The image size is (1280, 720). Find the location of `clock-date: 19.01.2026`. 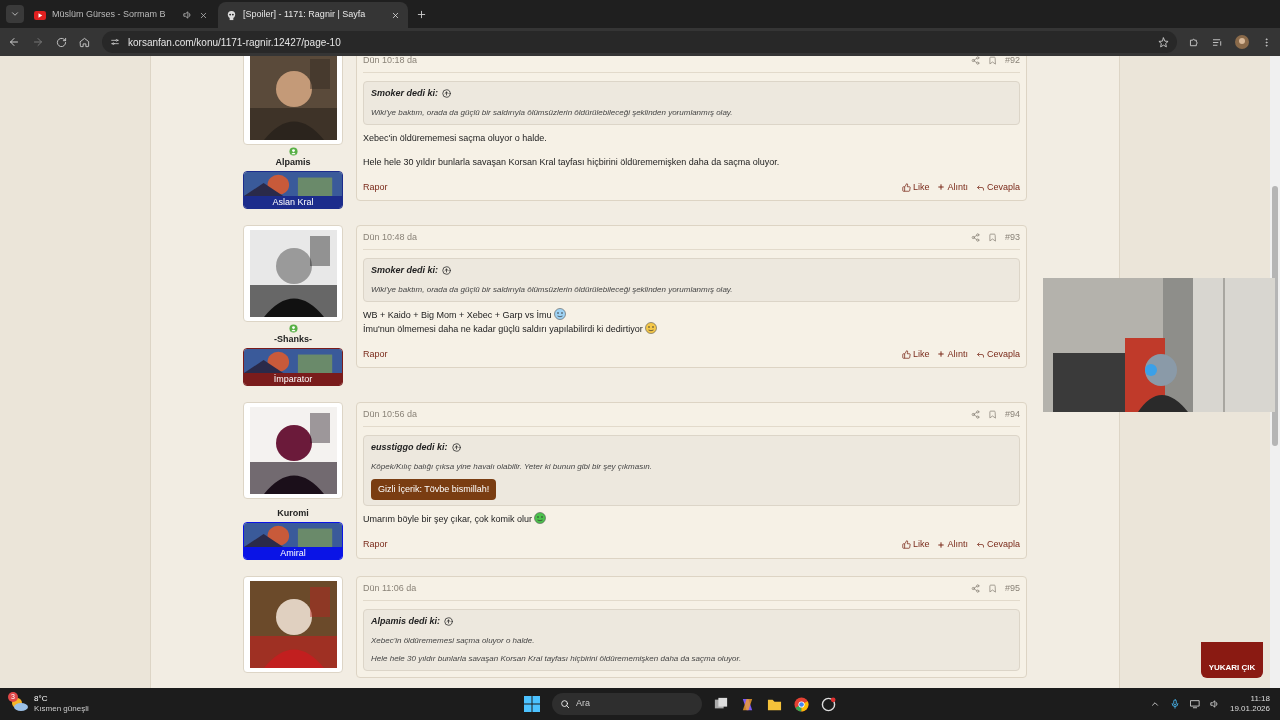

clock-date: 19.01.2026 is located at coordinates (1249, 709).